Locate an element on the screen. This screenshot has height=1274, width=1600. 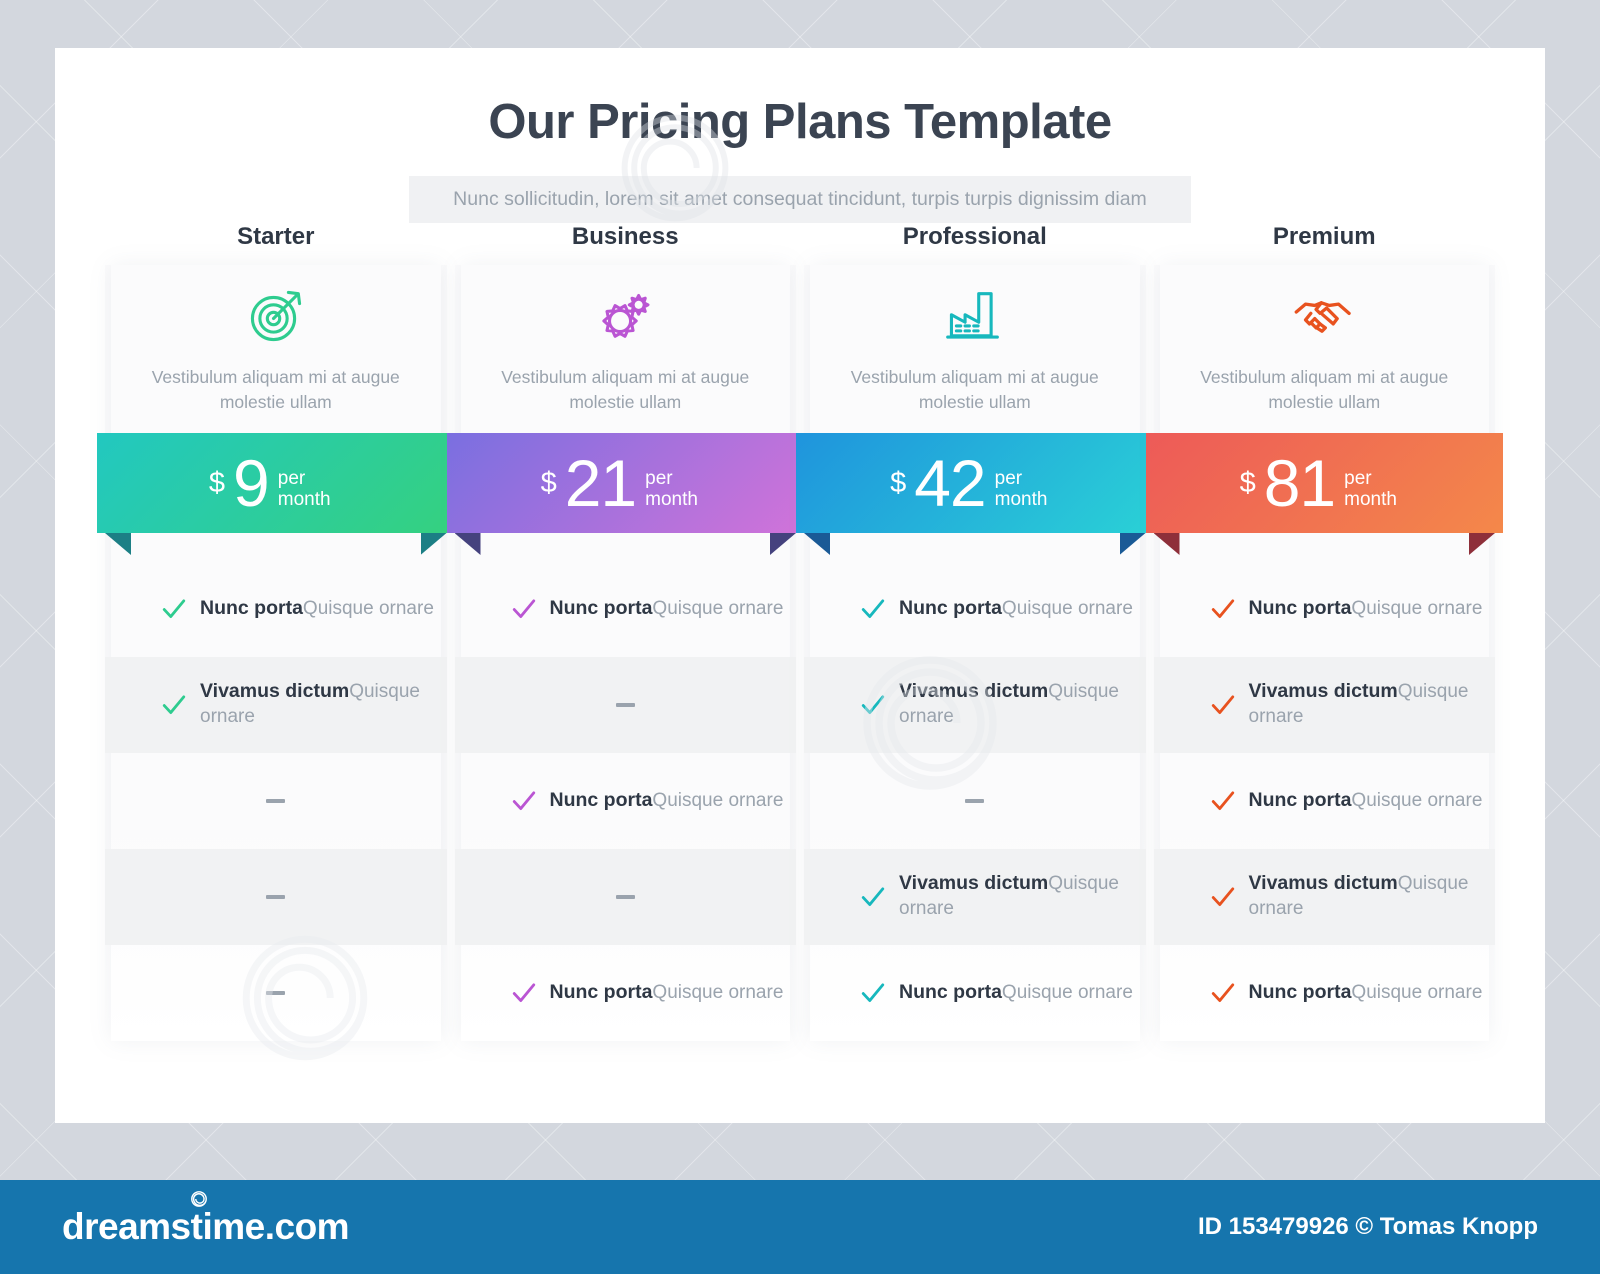
dreamstime-logo: dreamstime.com is located at coordinates (206, 1219).